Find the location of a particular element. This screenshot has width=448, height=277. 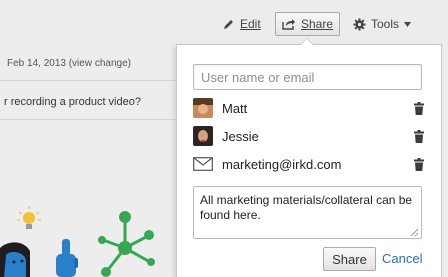

cancel-link: Cancel is located at coordinates (402, 258).